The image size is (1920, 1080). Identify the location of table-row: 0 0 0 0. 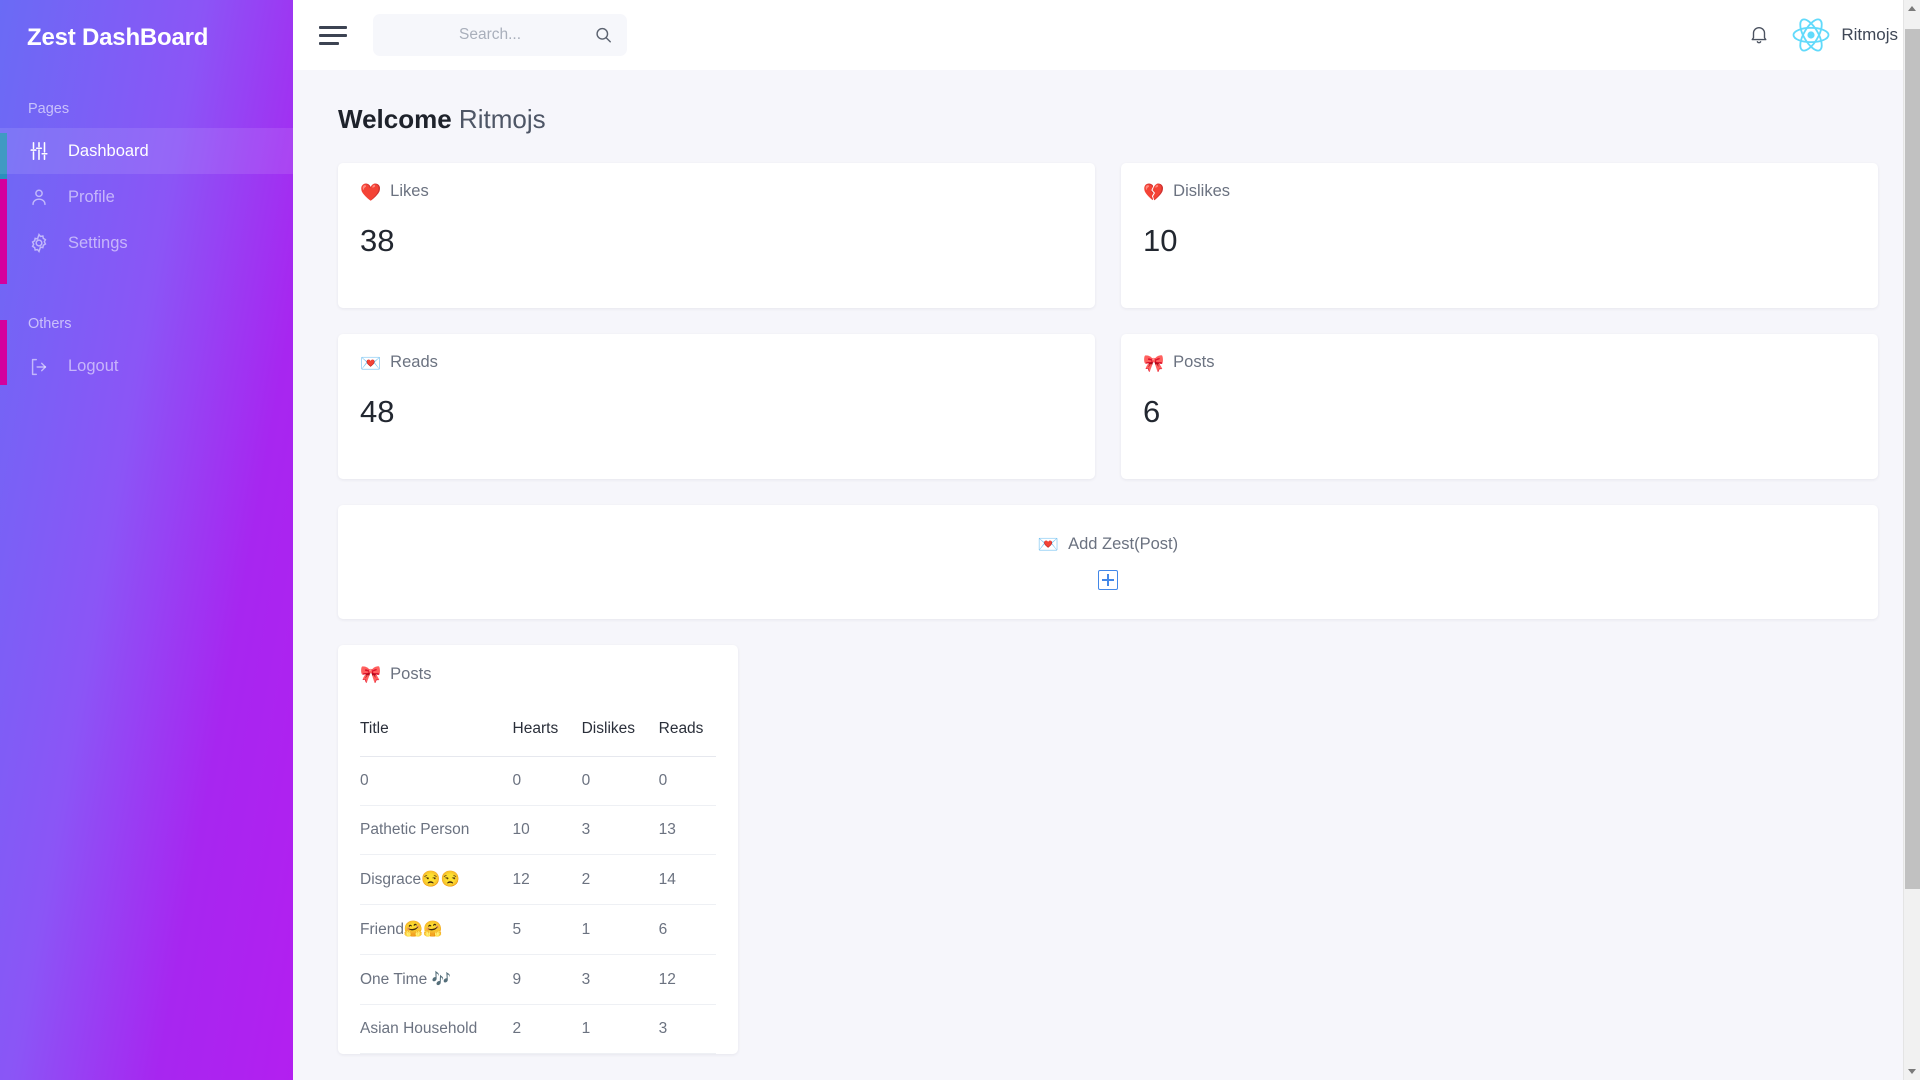
(538, 781).